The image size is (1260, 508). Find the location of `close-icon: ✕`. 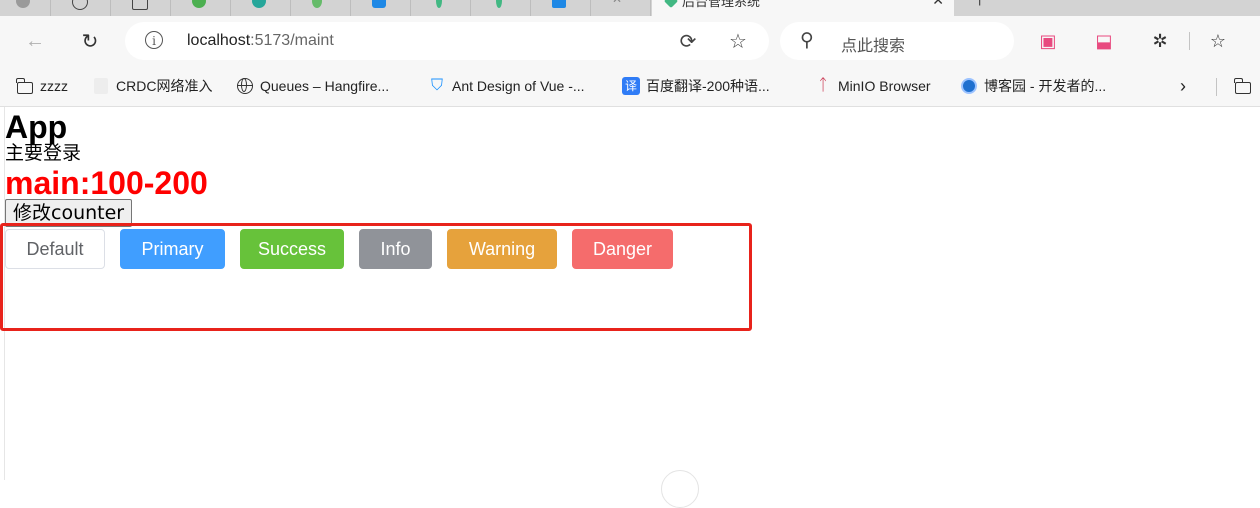

close-icon: ✕ is located at coordinates (619, 3).